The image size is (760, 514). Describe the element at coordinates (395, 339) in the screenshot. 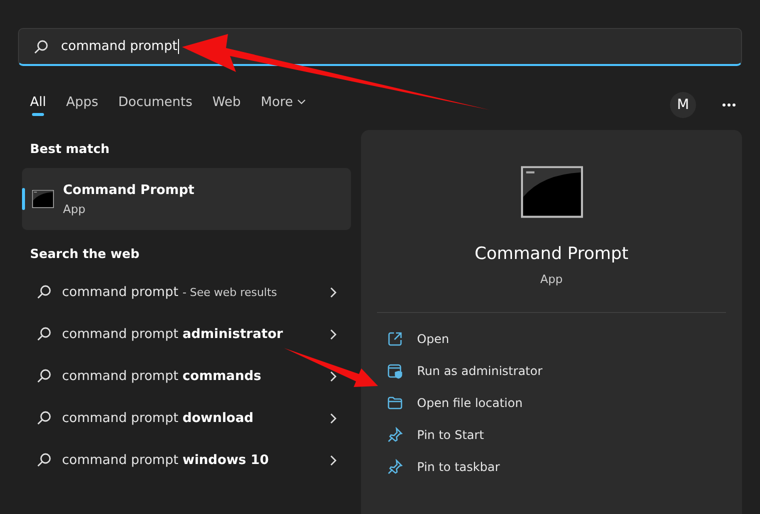

I see `open-external-icon` at that location.